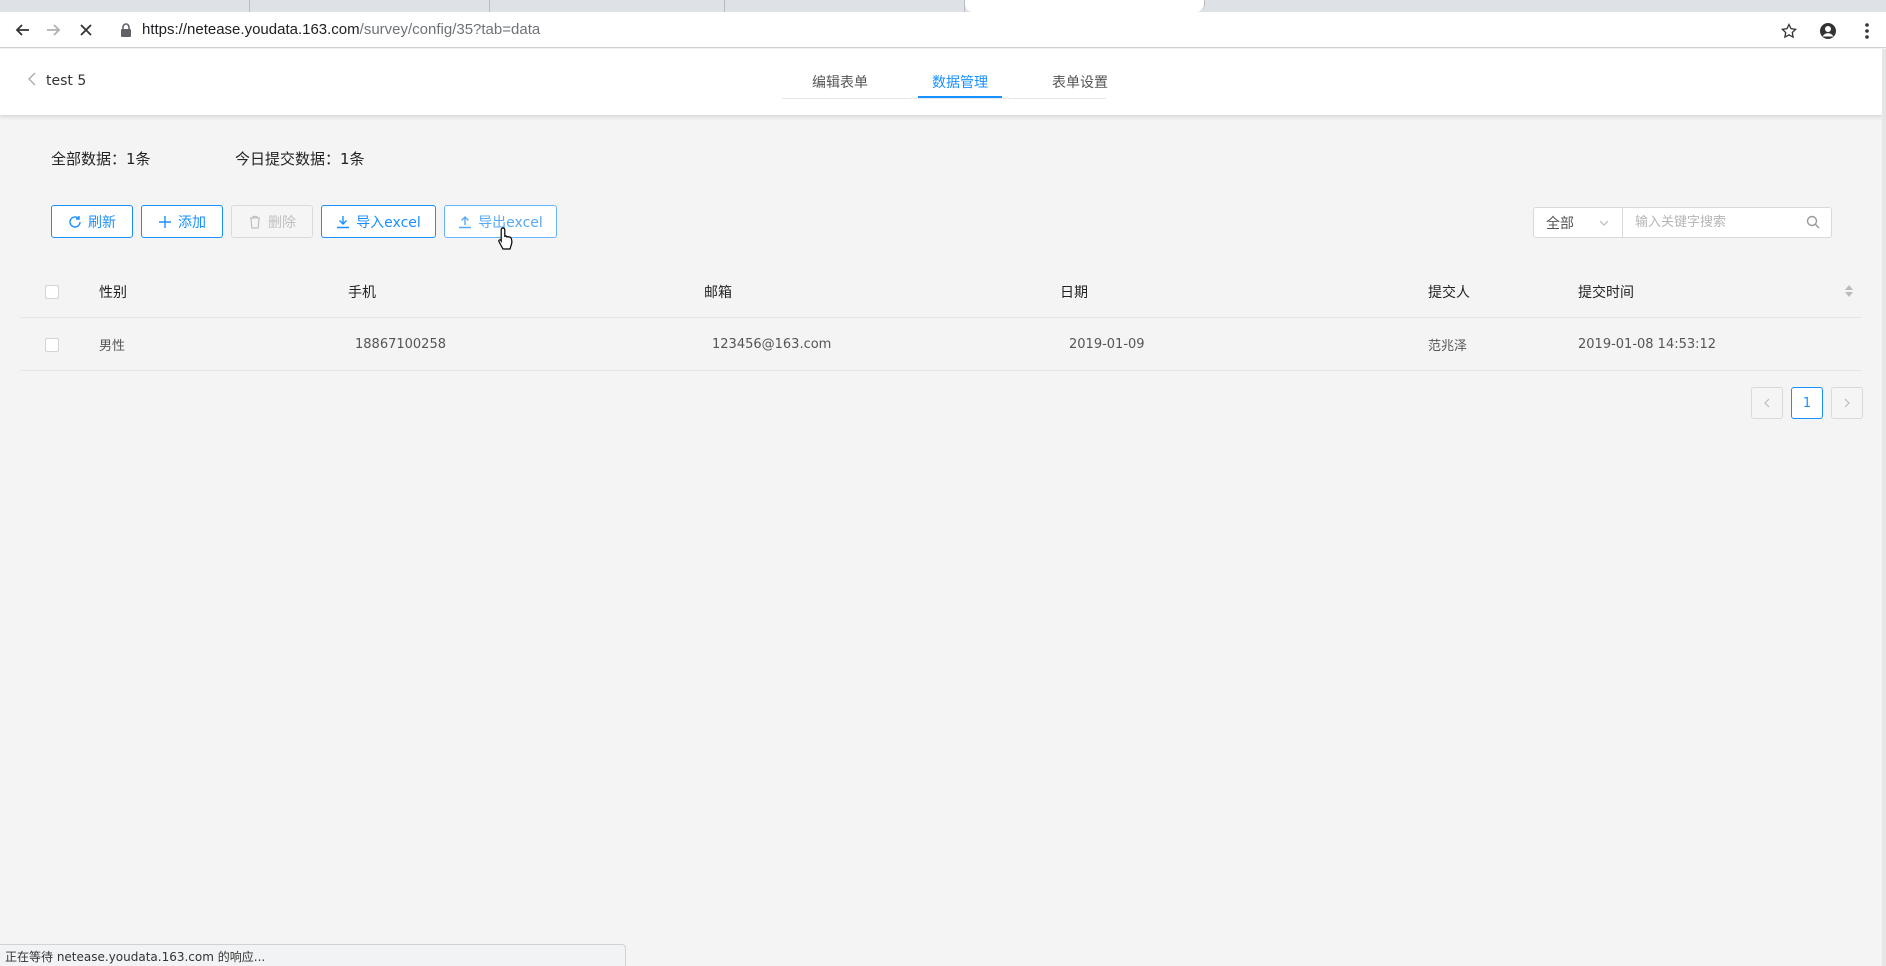 This screenshot has width=1886, height=966. I want to click on tab-data-management: 数据管理, so click(960, 82).